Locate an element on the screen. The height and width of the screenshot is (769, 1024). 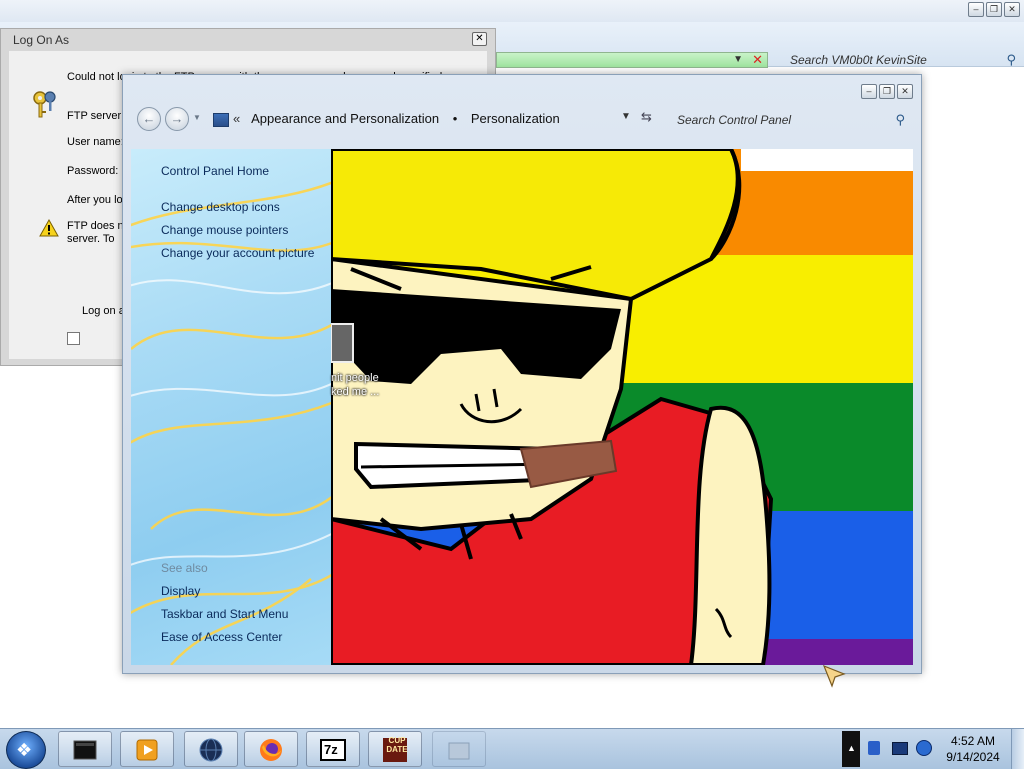
taskbar-item-cup-date: CUP DATE is located at coordinates (395, 749).